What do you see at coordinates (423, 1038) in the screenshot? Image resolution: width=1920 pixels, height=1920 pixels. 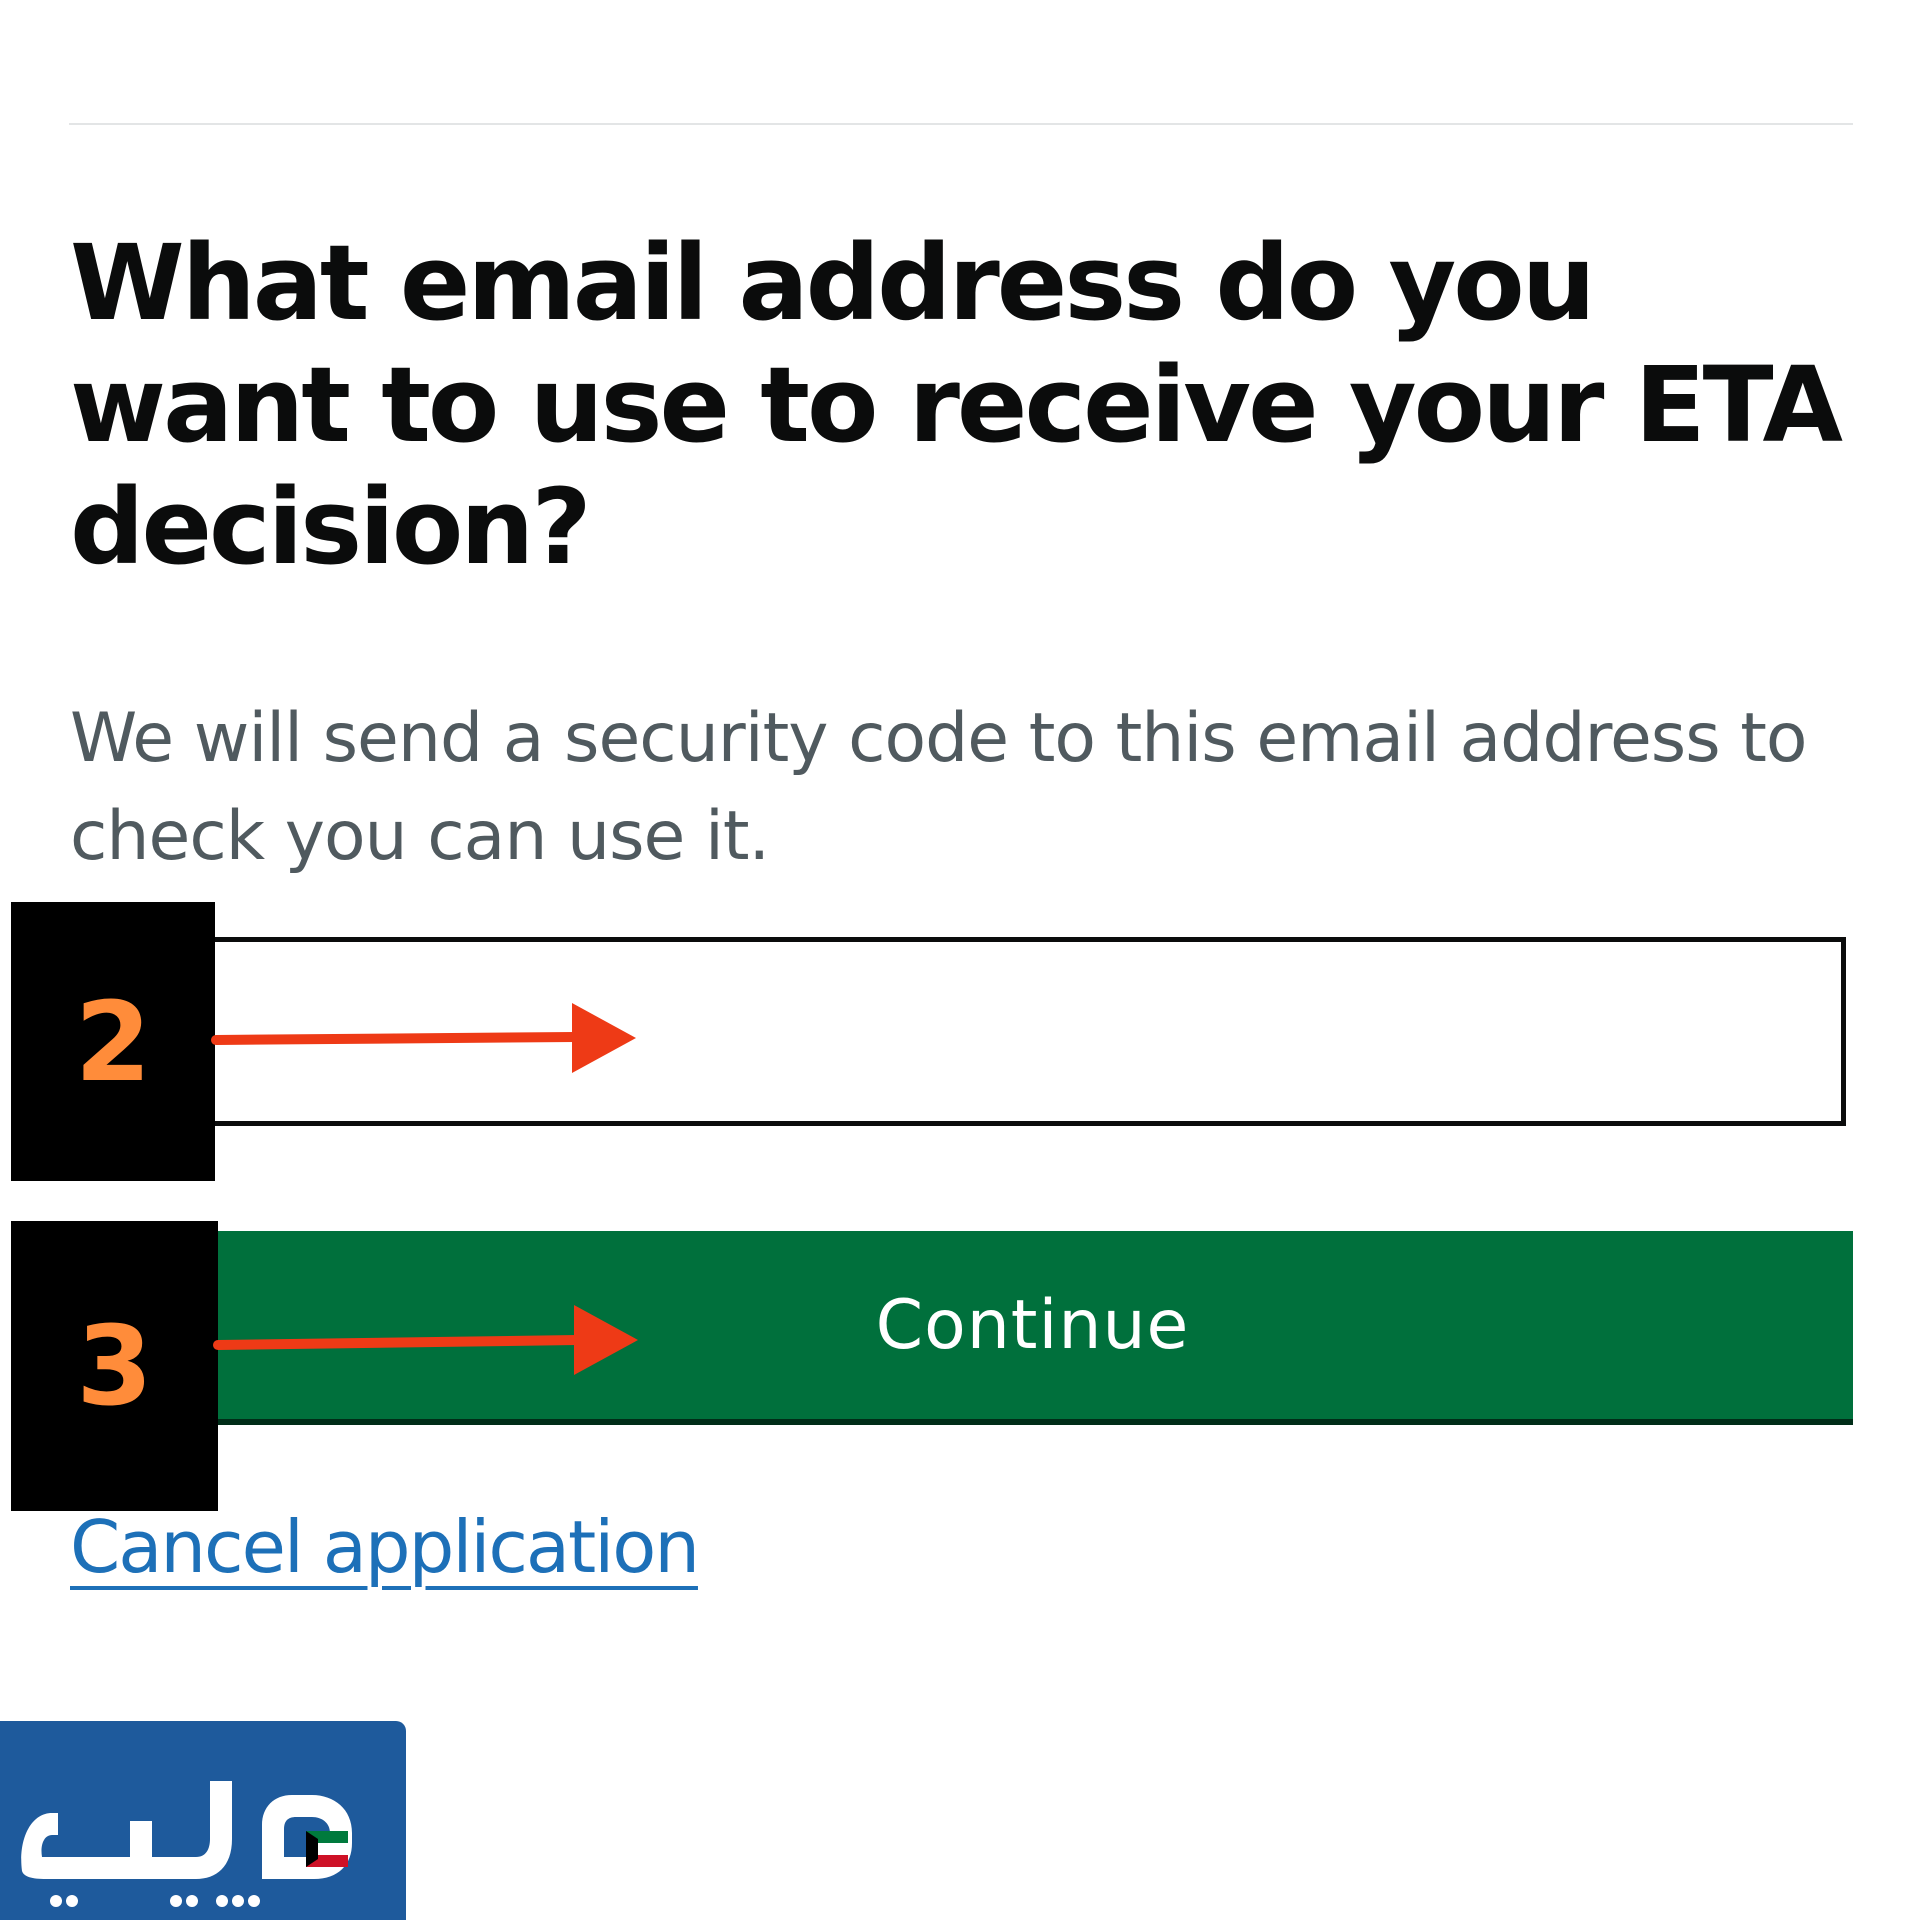 I see `step-2-arrow-icon` at bounding box center [423, 1038].